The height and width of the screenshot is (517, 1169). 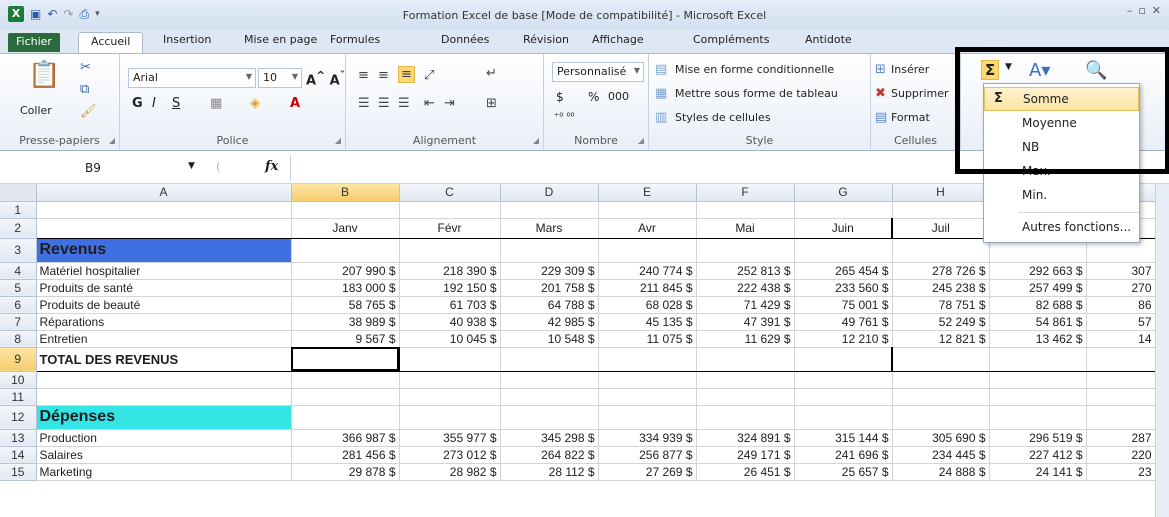 I want to click on table-cell: 240 774 $, so click(x=647, y=271).